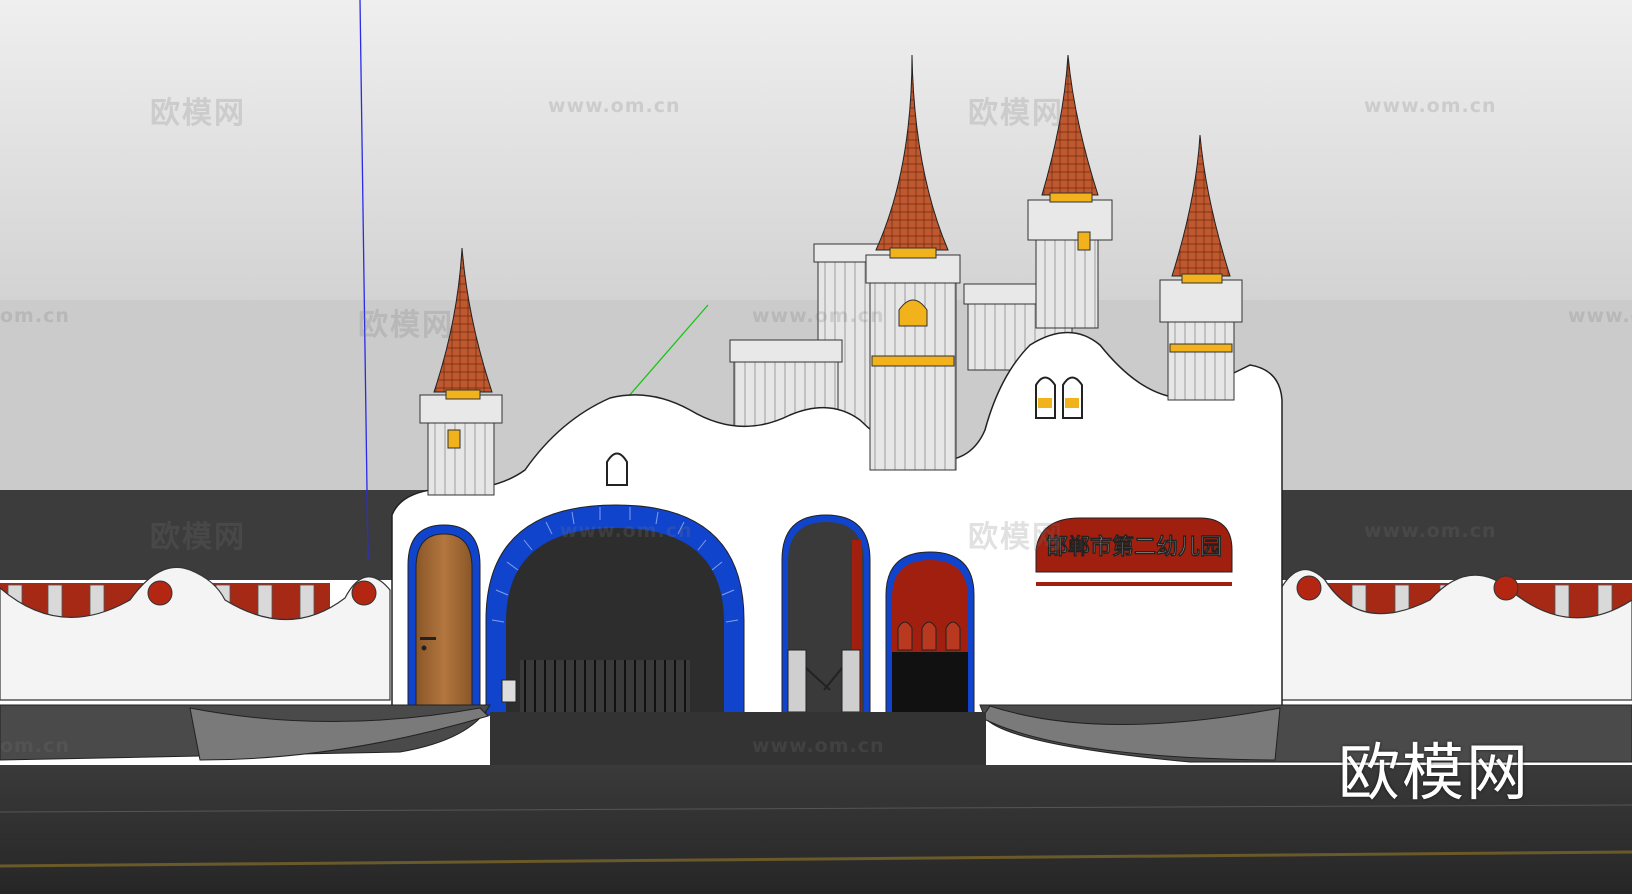 This screenshot has width=1632, height=894. I want to click on watermark-url-5: www.om.cn, so click(626, 531).